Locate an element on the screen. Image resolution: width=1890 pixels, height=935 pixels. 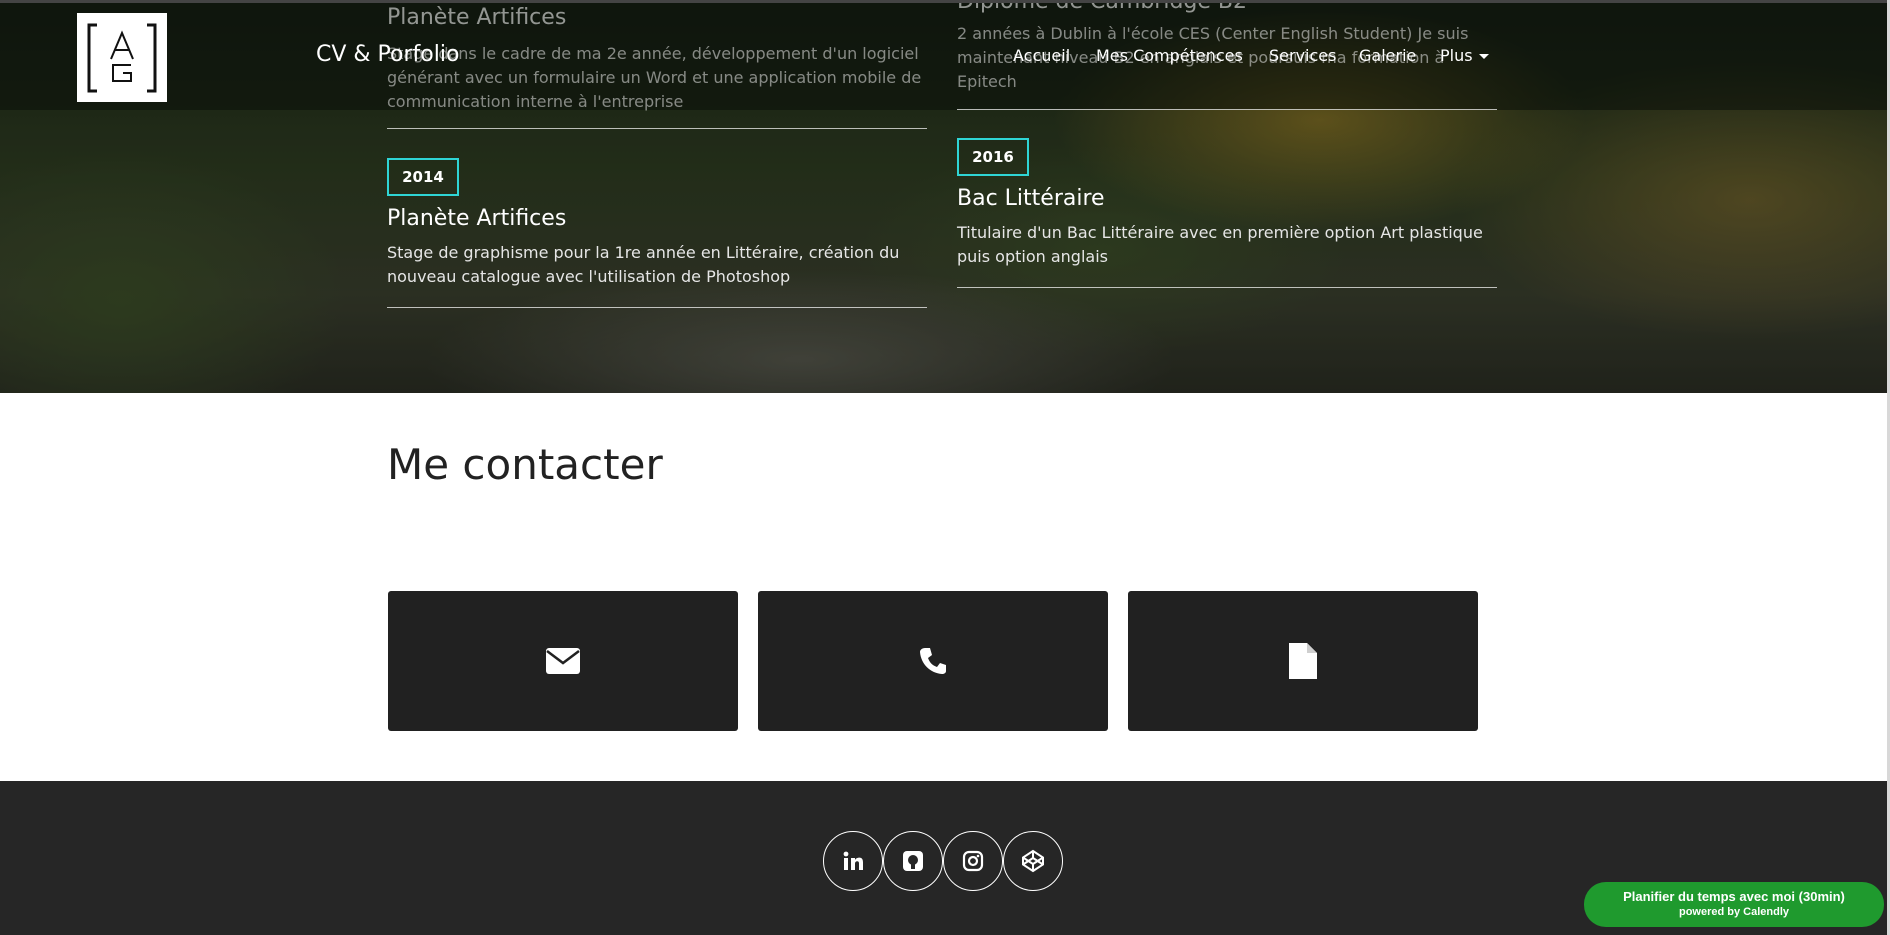
logo is located at coordinates (122, 57).